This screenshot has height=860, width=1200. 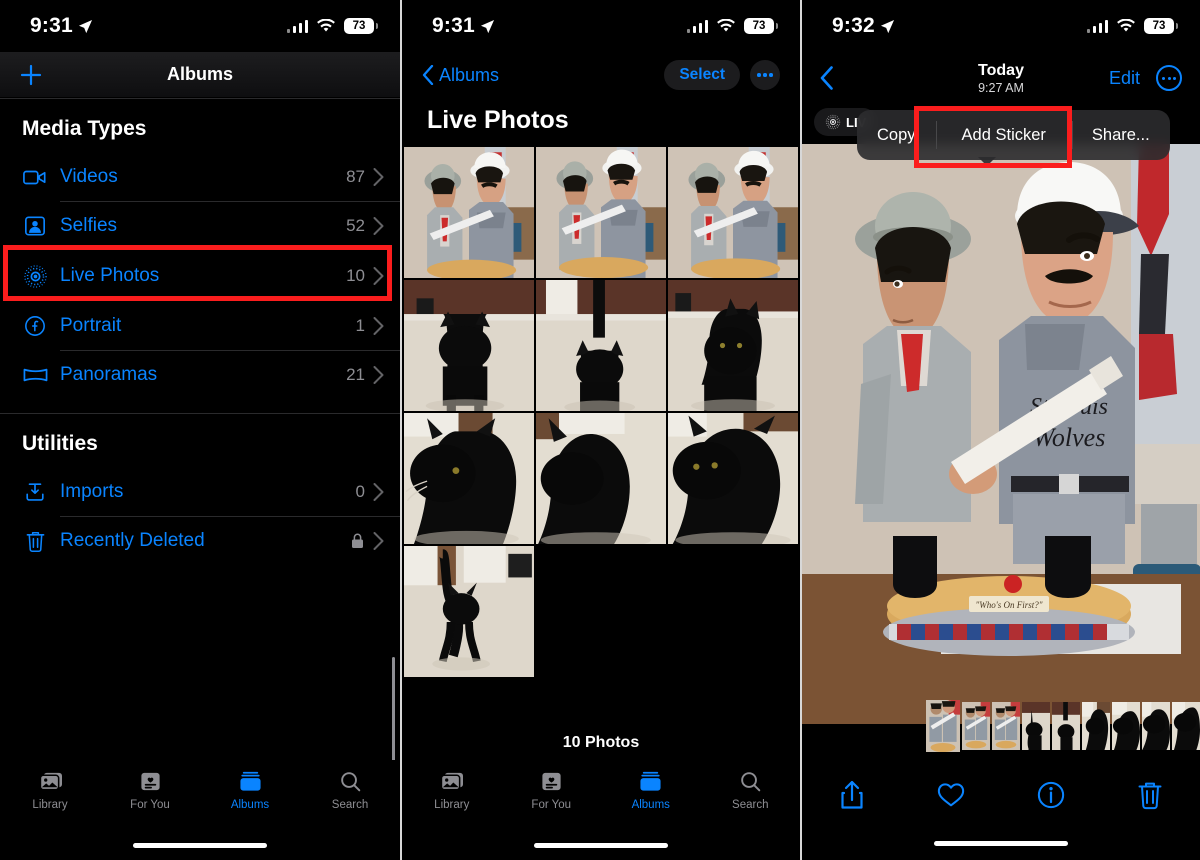 I want to click on ellipsis-icon, so click(x=765, y=75).